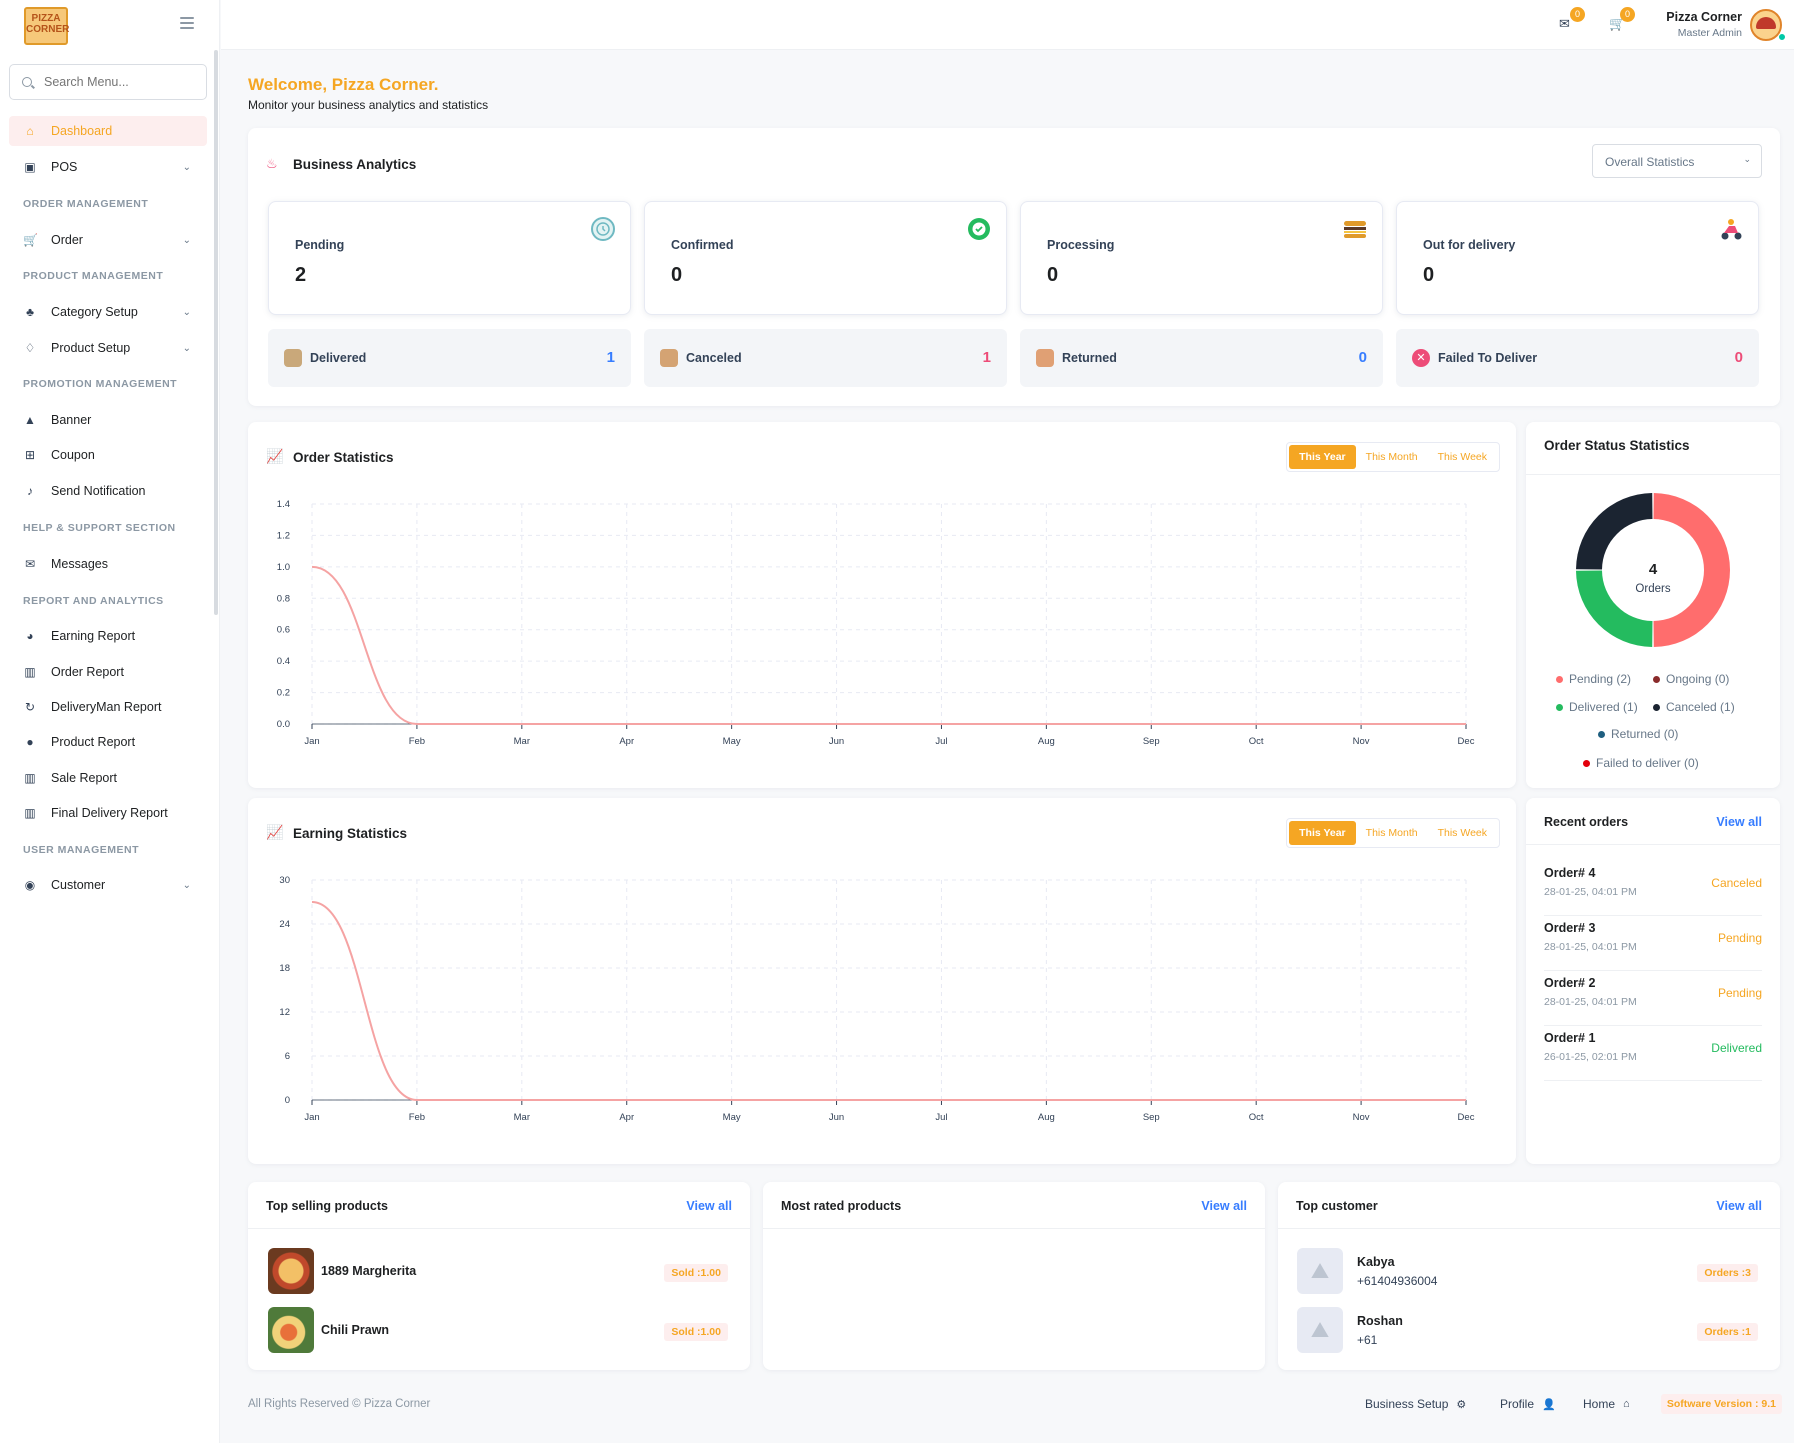 The width and height of the screenshot is (1794, 1443). What do you see at coordinates (91, 348) in the screenshot?
I see `sidebar-item-label: Product Setup` at bounding box center [91, 348].